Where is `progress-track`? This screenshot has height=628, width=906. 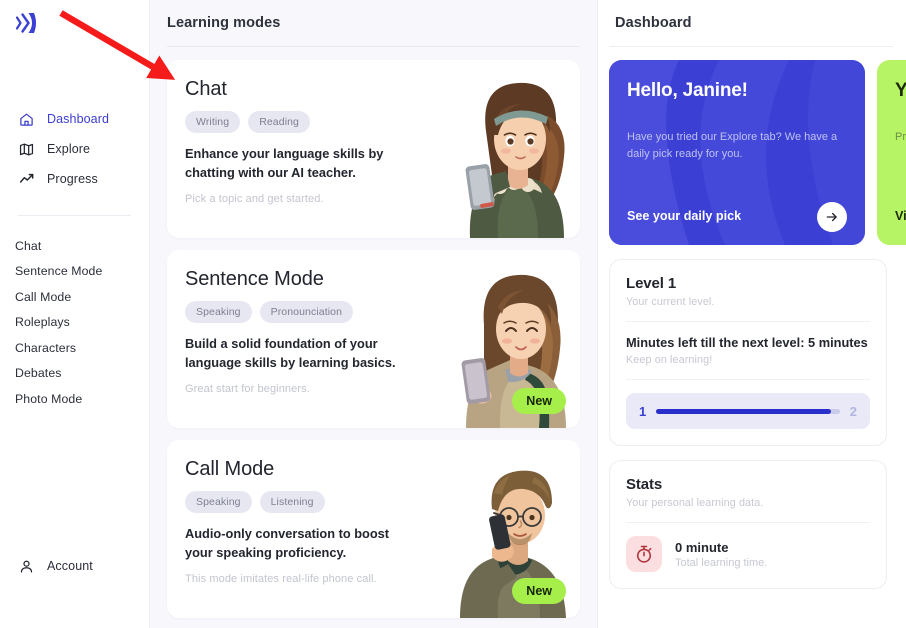
progress-track is located at coordinates (748, 411).